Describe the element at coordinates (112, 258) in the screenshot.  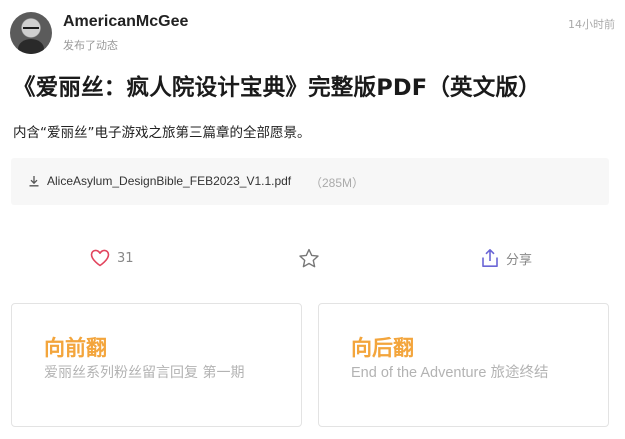
I see `like-button: 31` at that location.